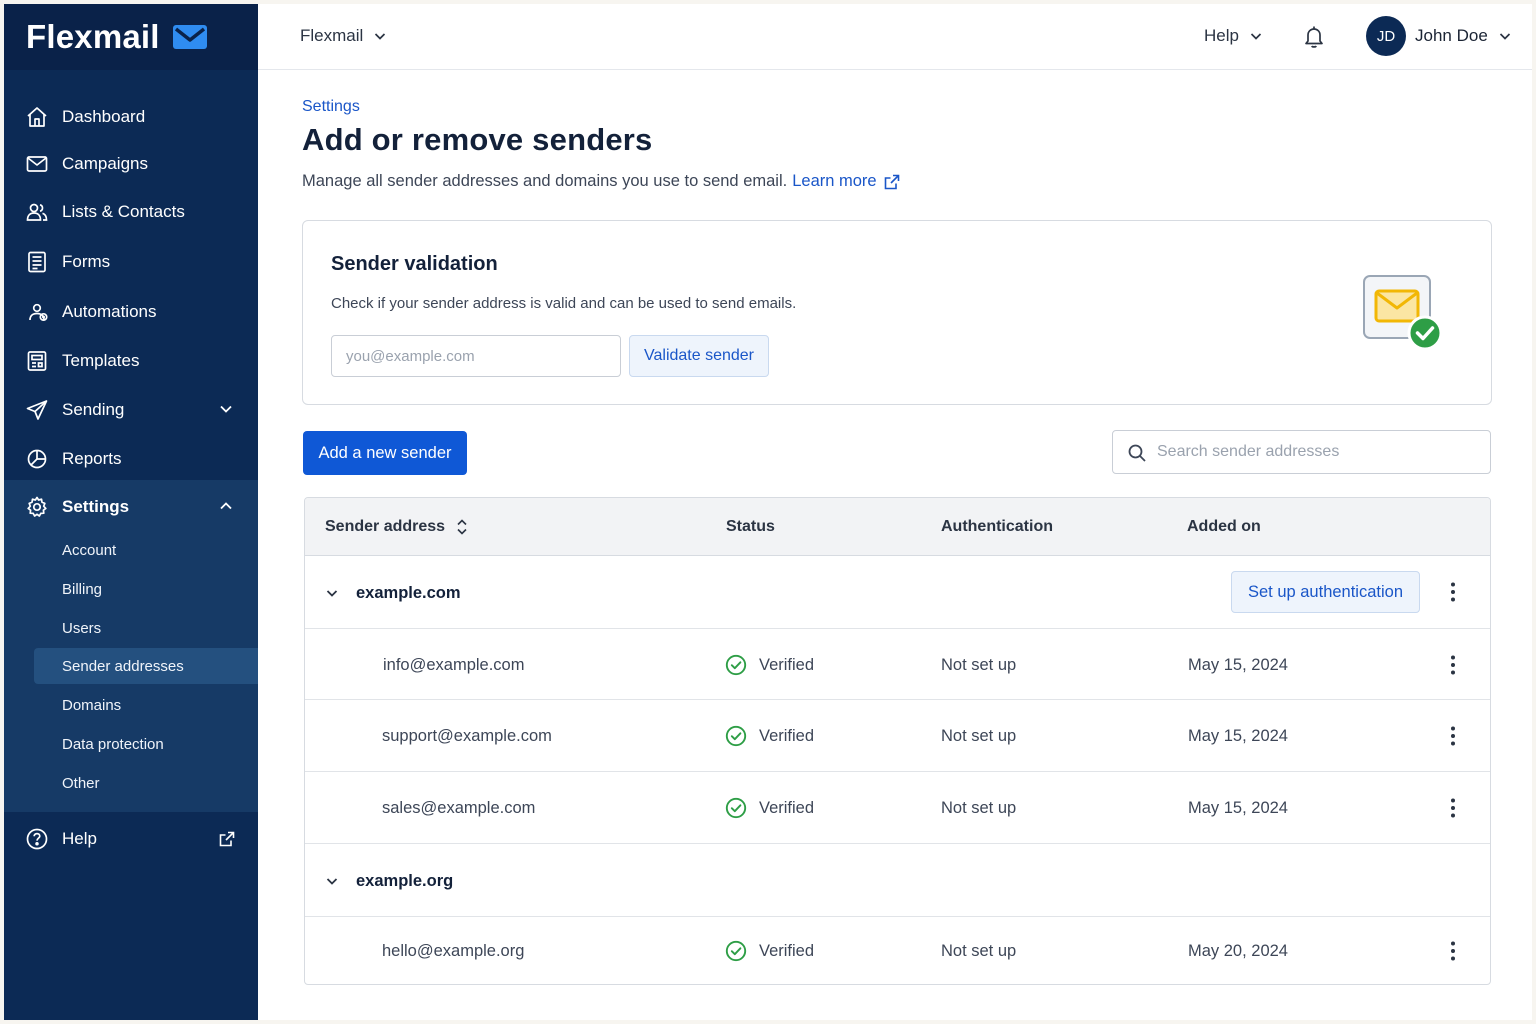  What do you see at coordinates (1238, 951) in the screenshot?
I see `added-date: May 20, 2024` at bounding box center [1238, 951].